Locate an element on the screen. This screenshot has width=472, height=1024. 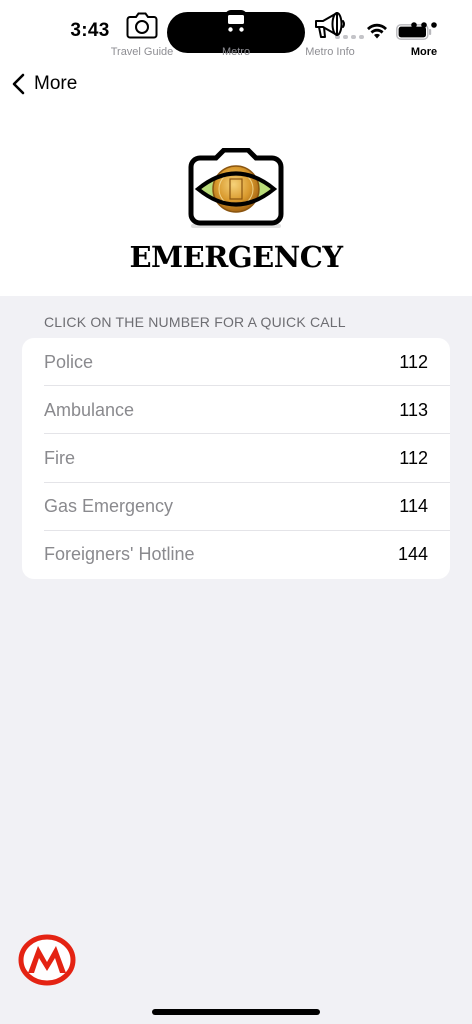
call-number: 144 is located at coordinates (413, 554).